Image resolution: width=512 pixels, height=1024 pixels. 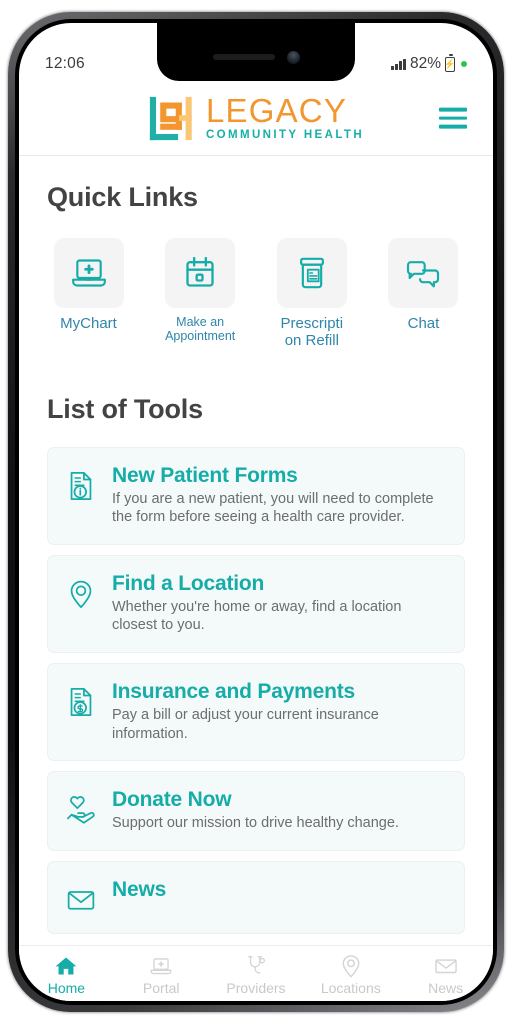 What do you see at coordinates (446, 987) in the screenshot?
I see `nav-label: News` at bounding box center [446, 987].